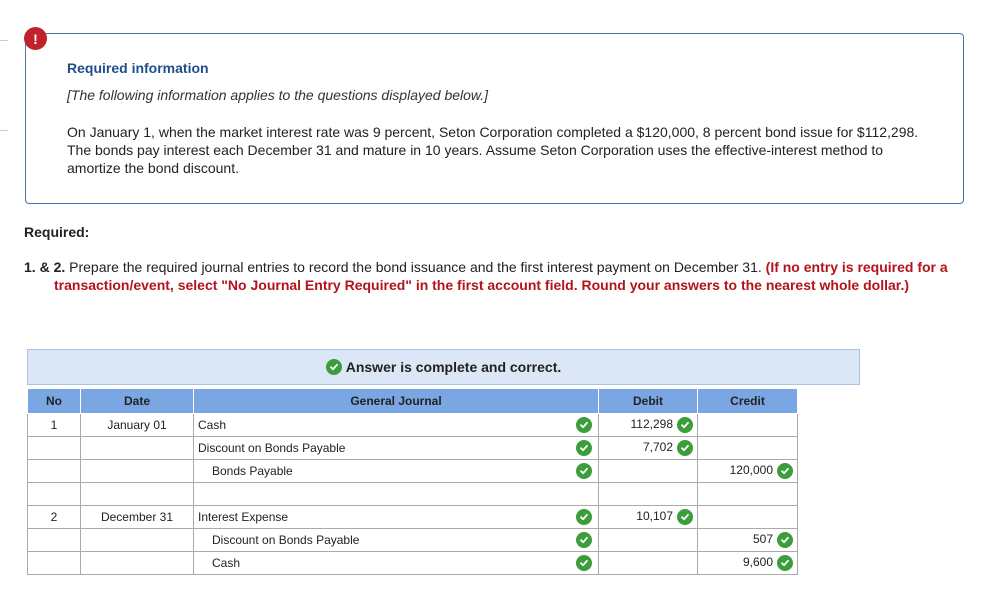  What do you see at coordinates (652, 424) in the screenshot?
I see `debit-amount: 112,298` at bounding box center [652, 424].